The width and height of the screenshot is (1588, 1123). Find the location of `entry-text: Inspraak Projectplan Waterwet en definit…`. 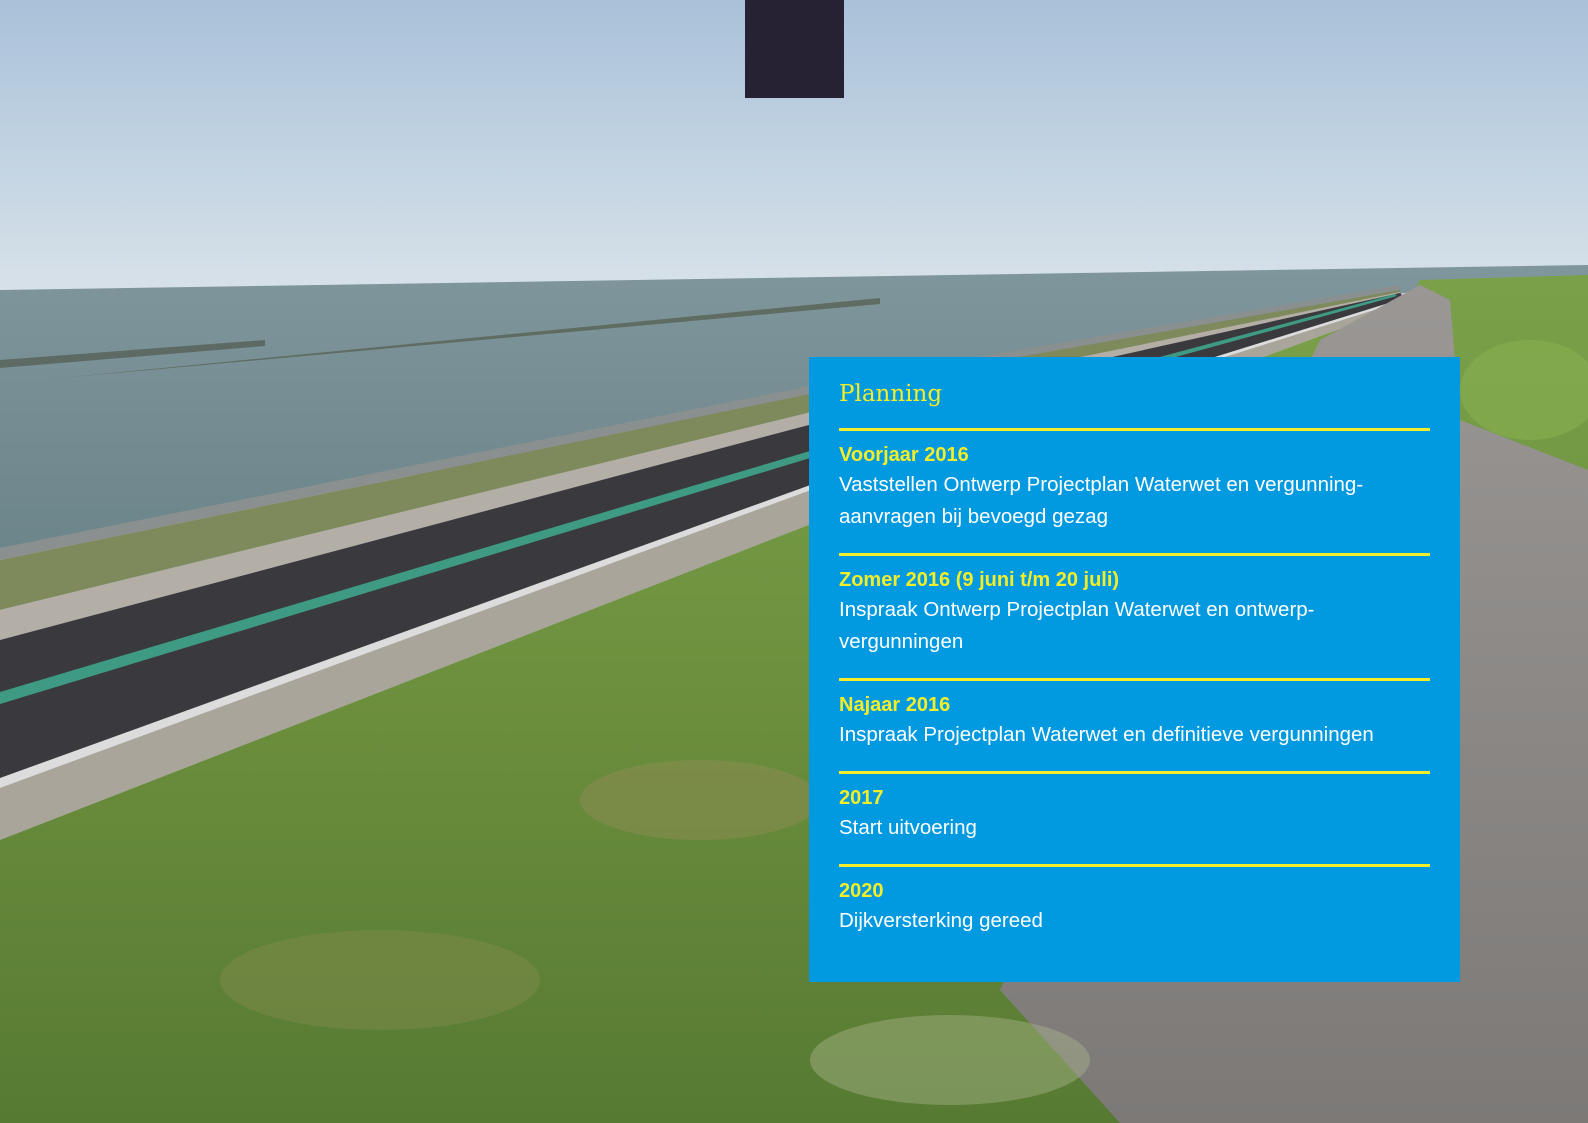

entry-text: Inspraak Projectplan Waterwet en definit… is located at coordinates (1106, 734).